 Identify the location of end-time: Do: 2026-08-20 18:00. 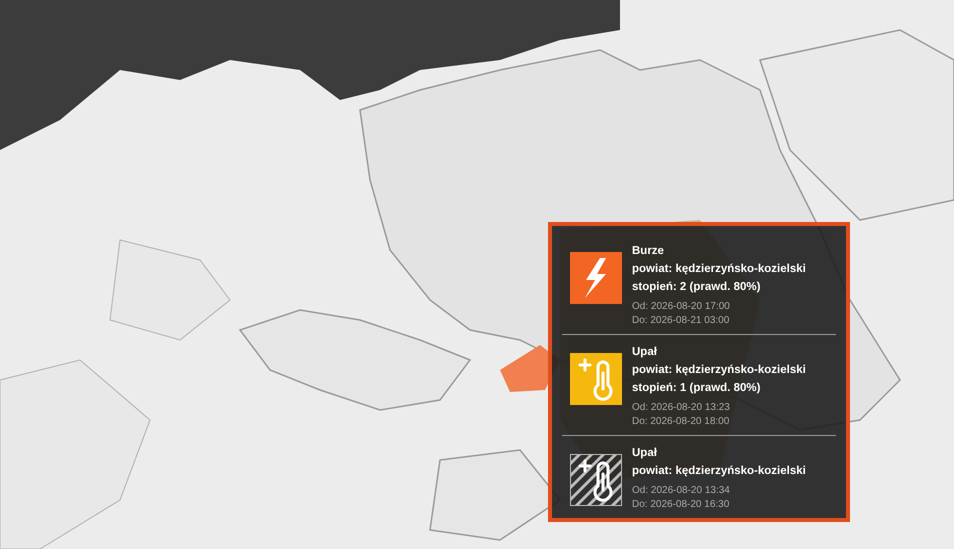
(681, 422).